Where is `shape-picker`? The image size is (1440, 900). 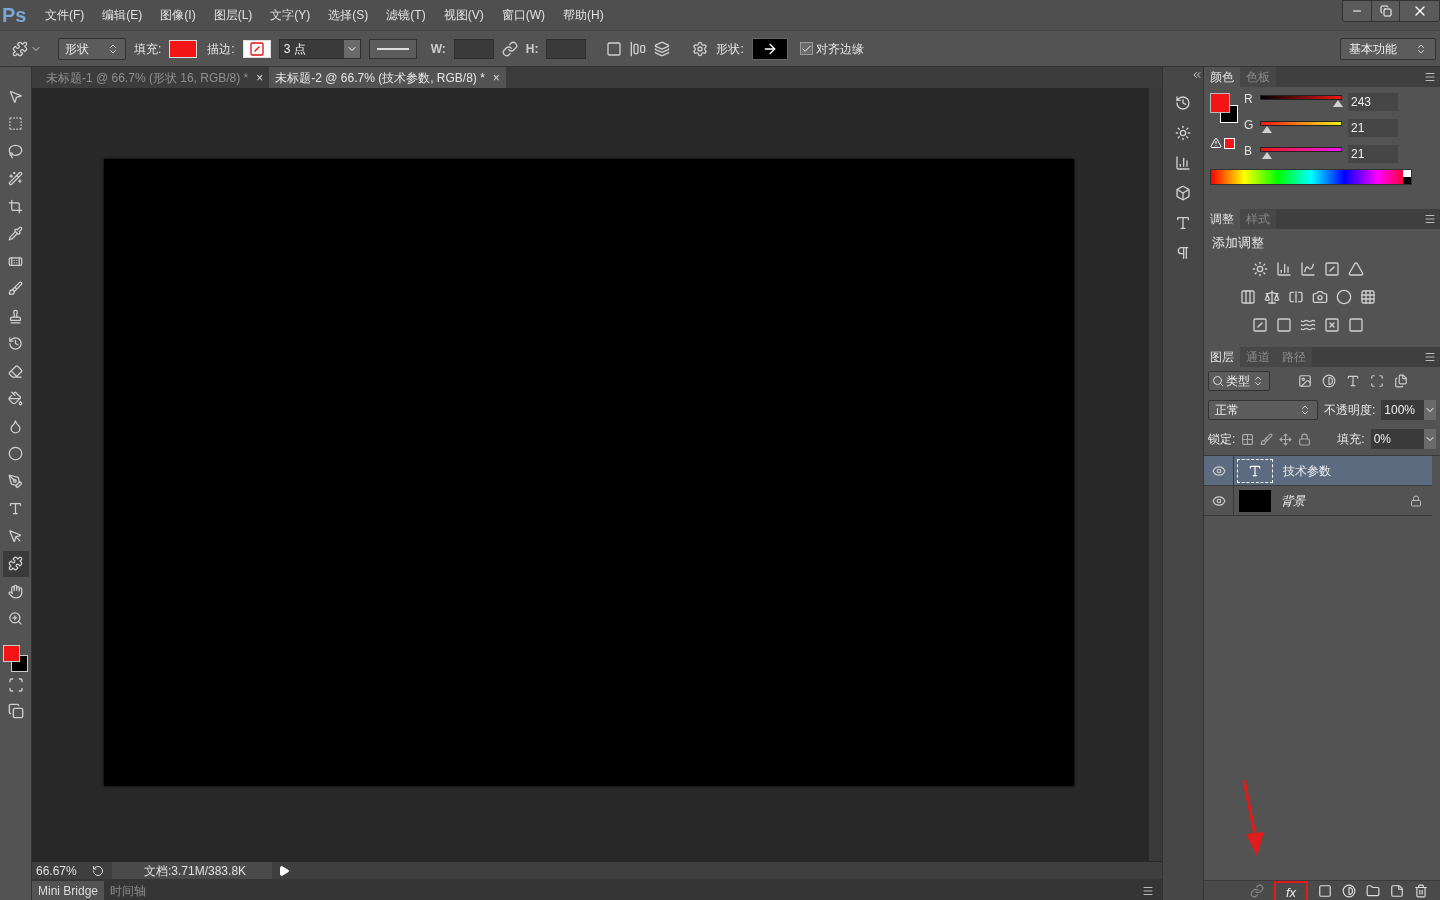 shape-picker is located at coordinates (769, 48).